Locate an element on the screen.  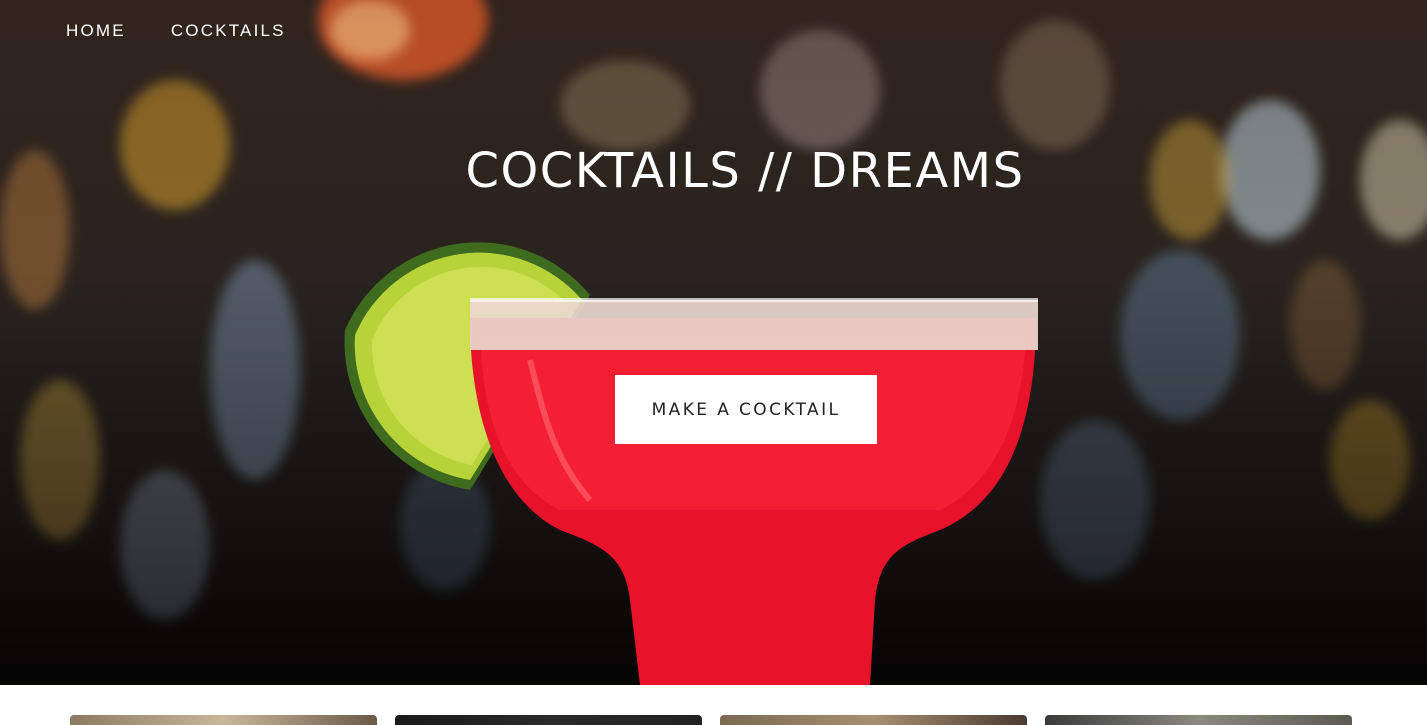
cocktail-card-list is located at coordinates (711, 720).